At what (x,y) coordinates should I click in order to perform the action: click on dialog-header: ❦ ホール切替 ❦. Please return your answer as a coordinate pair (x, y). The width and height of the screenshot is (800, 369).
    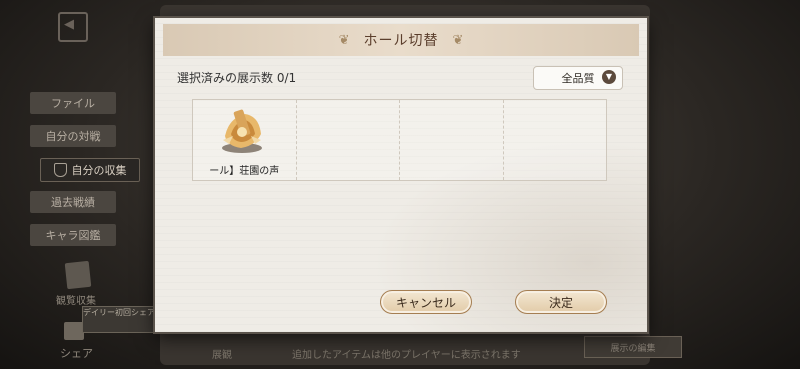
    Looking at the image, I should click on (401, 40).